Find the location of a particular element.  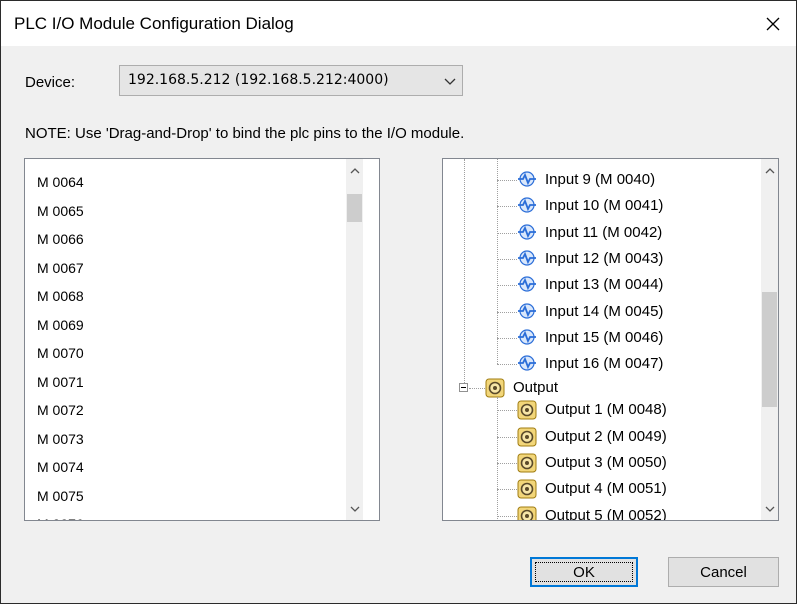

cancel-button-label: Cancel is located at coordinates (723, 572).